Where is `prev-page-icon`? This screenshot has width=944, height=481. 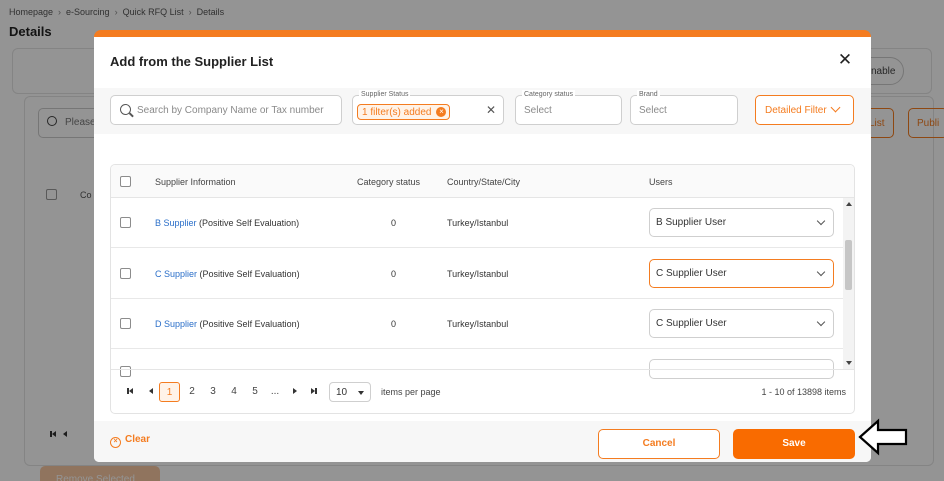
prev-page-icon is located at coordinates (151, 392).